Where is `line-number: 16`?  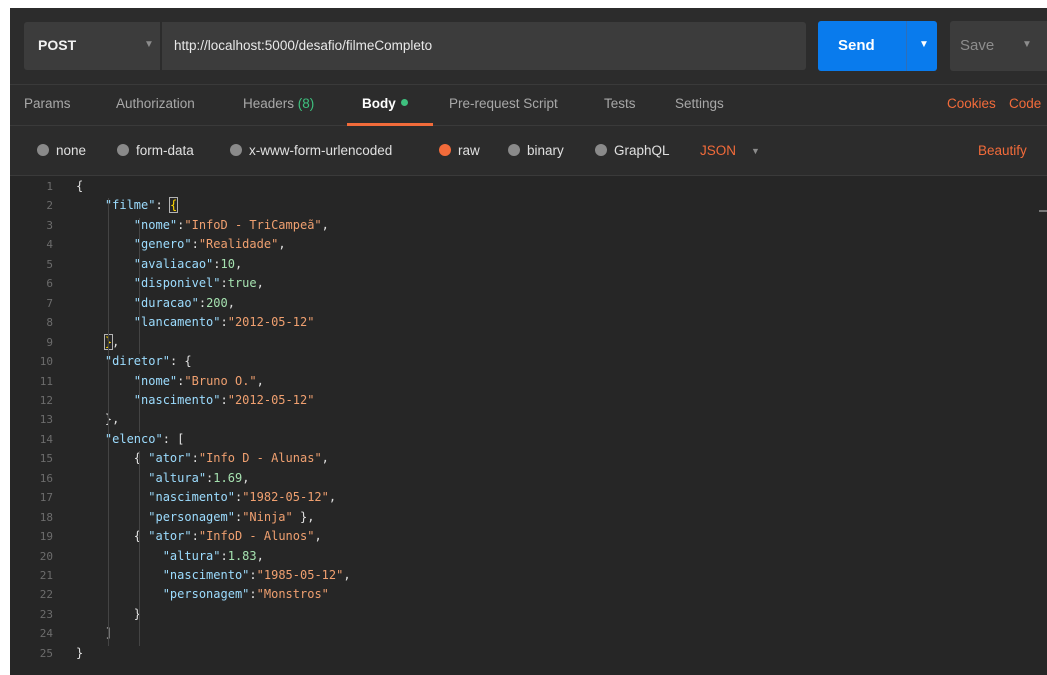
line-number: 16 is located at coordinates (46, 478).